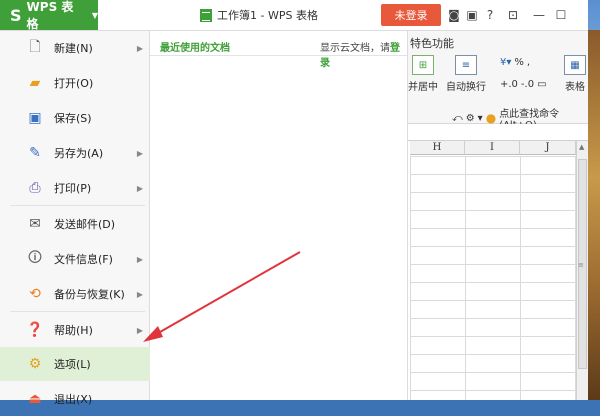 This screenshot has width=600, height=416. I want to click on scroll-up-icon: ▲, so click(581, 147).